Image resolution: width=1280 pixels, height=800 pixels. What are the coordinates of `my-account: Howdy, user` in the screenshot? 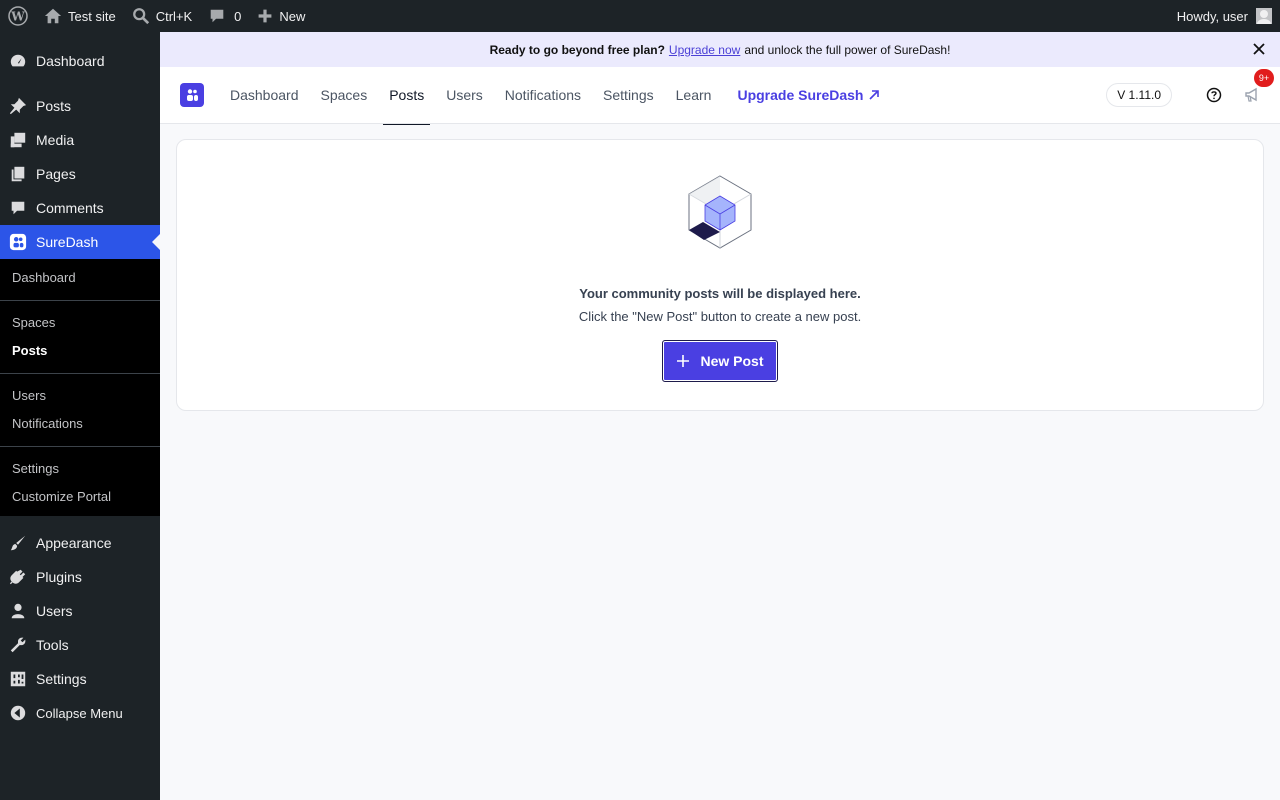 It's located at (1224, 16).